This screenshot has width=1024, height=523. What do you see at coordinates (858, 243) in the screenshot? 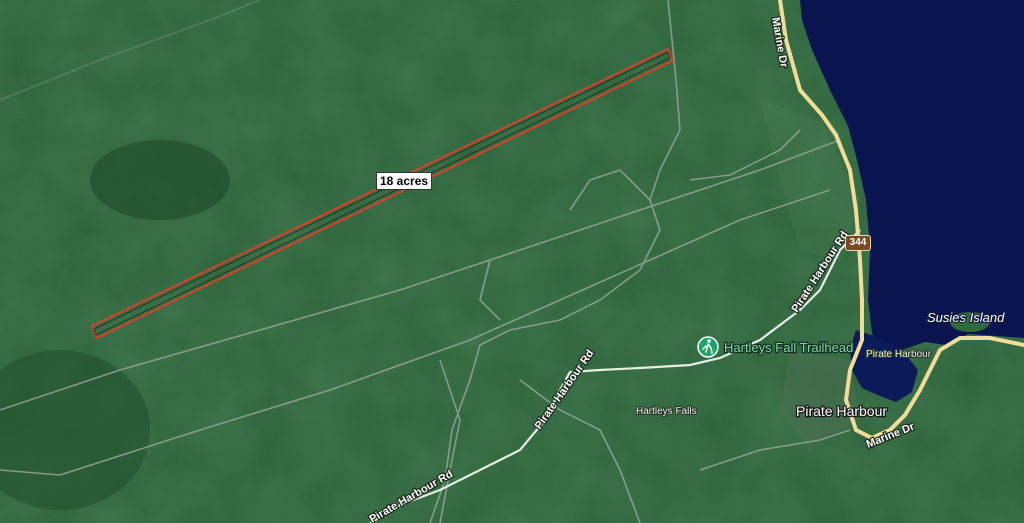
I see `route-shield: 344` at bounding box center [858, 243].